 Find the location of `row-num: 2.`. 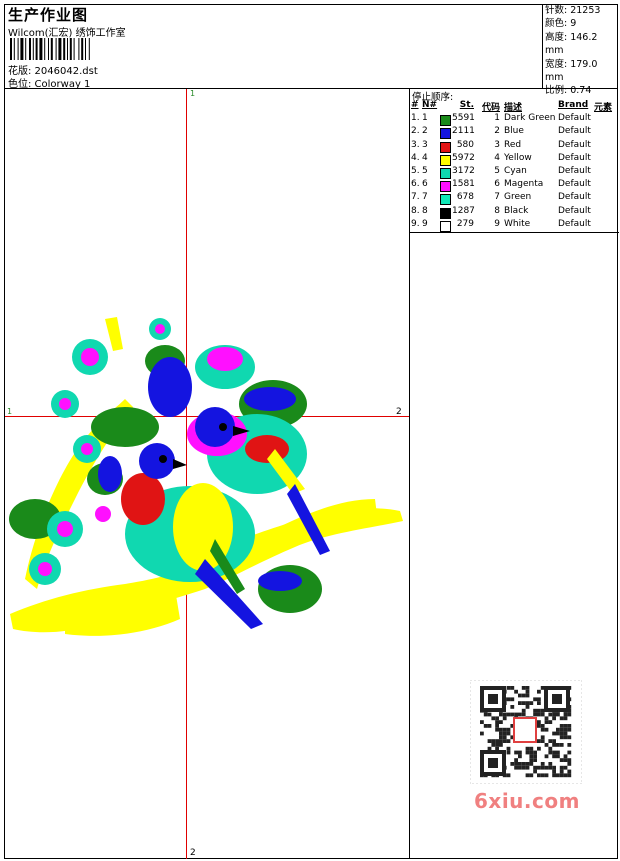

row-num: 2. is located at coordinates (415, 131).